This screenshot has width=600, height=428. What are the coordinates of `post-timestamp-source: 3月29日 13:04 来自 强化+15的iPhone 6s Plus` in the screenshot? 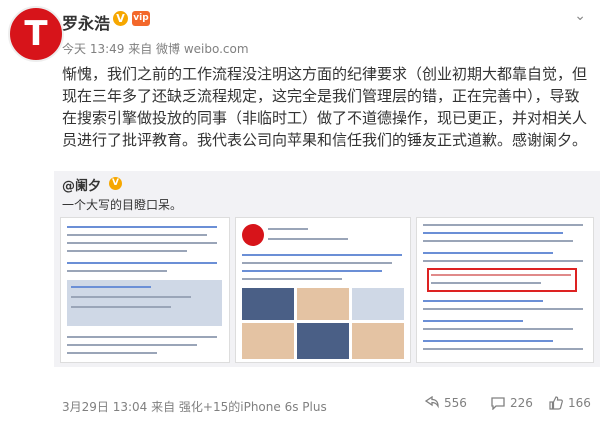 It's located at (194, 407).